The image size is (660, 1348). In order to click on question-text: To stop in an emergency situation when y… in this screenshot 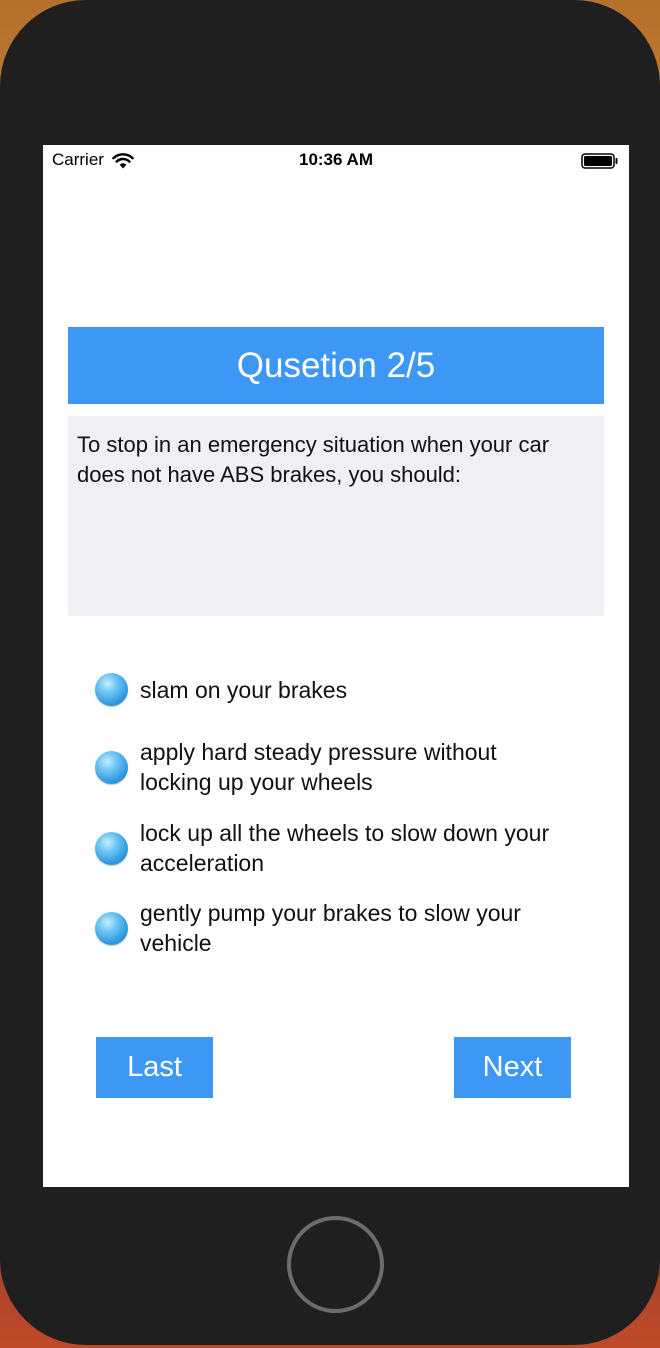, I will do `click(336, 516)`.